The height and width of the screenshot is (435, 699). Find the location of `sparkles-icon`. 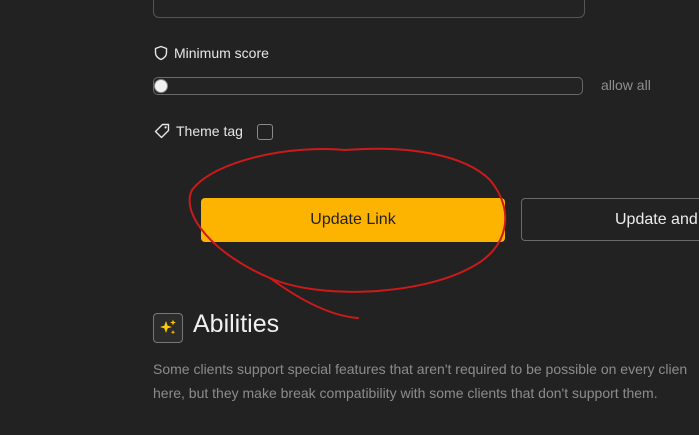

sparkles-icon is located at coordinates (168, 328).